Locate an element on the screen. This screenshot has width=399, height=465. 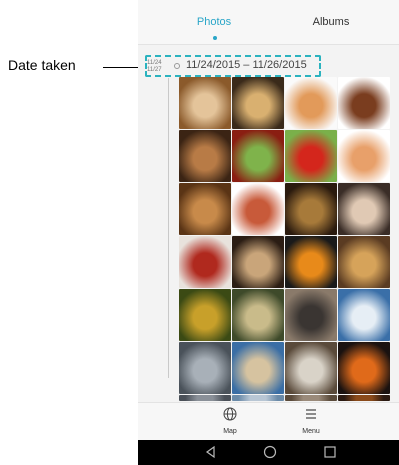
callout-label: Date taken is located at coordinates (42, 65).